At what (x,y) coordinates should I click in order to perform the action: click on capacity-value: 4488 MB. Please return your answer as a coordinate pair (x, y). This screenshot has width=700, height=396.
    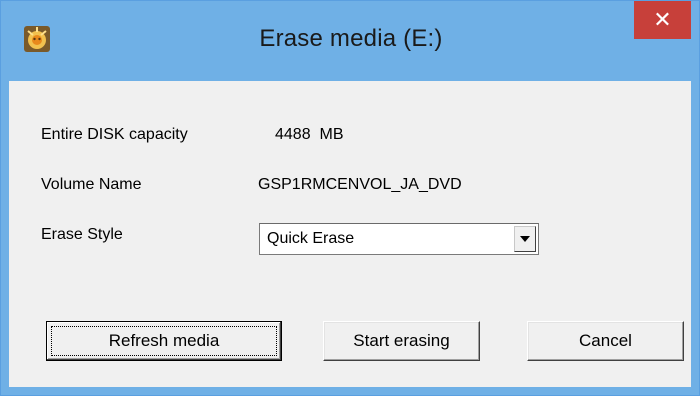
    Looking at the image, I should click on (309, 134).